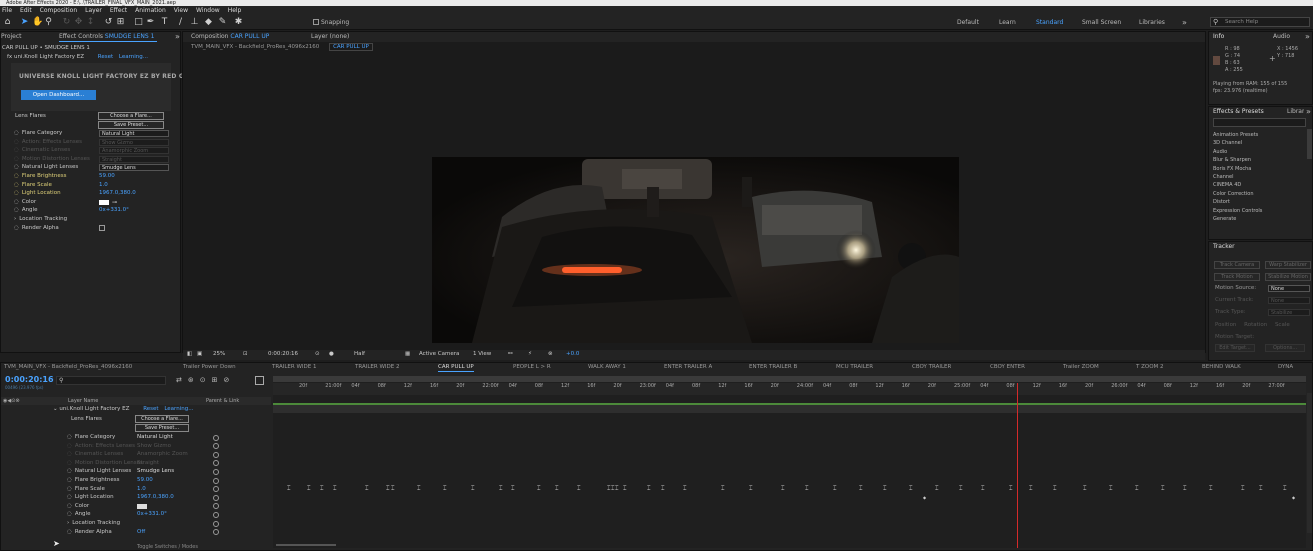 Image resolution: width=1313 pixels, height=551 pixels. Describe the element at coordinates (456, 367) in the screenshot. I see `timeline-tab: CAR PULL UP` at that location.